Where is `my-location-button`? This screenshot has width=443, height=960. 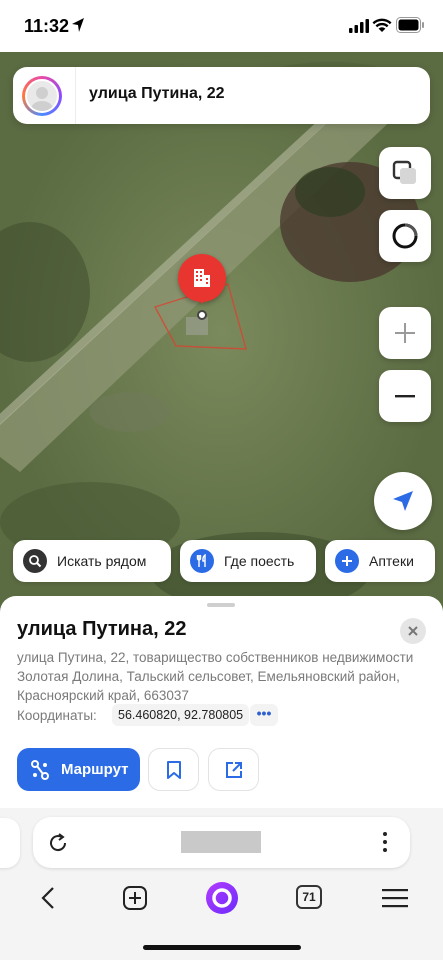
my-location-button is located at coordinates (403, 501).